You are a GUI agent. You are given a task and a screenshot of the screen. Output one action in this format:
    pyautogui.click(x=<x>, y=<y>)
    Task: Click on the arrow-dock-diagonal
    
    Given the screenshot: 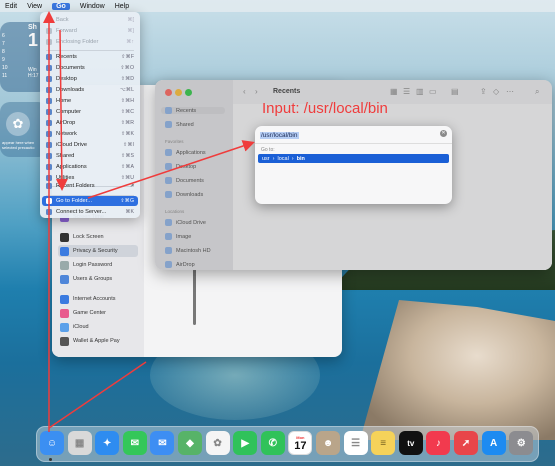 What is the action you would take?
    pyautogui.click(x=97, y=395)
    